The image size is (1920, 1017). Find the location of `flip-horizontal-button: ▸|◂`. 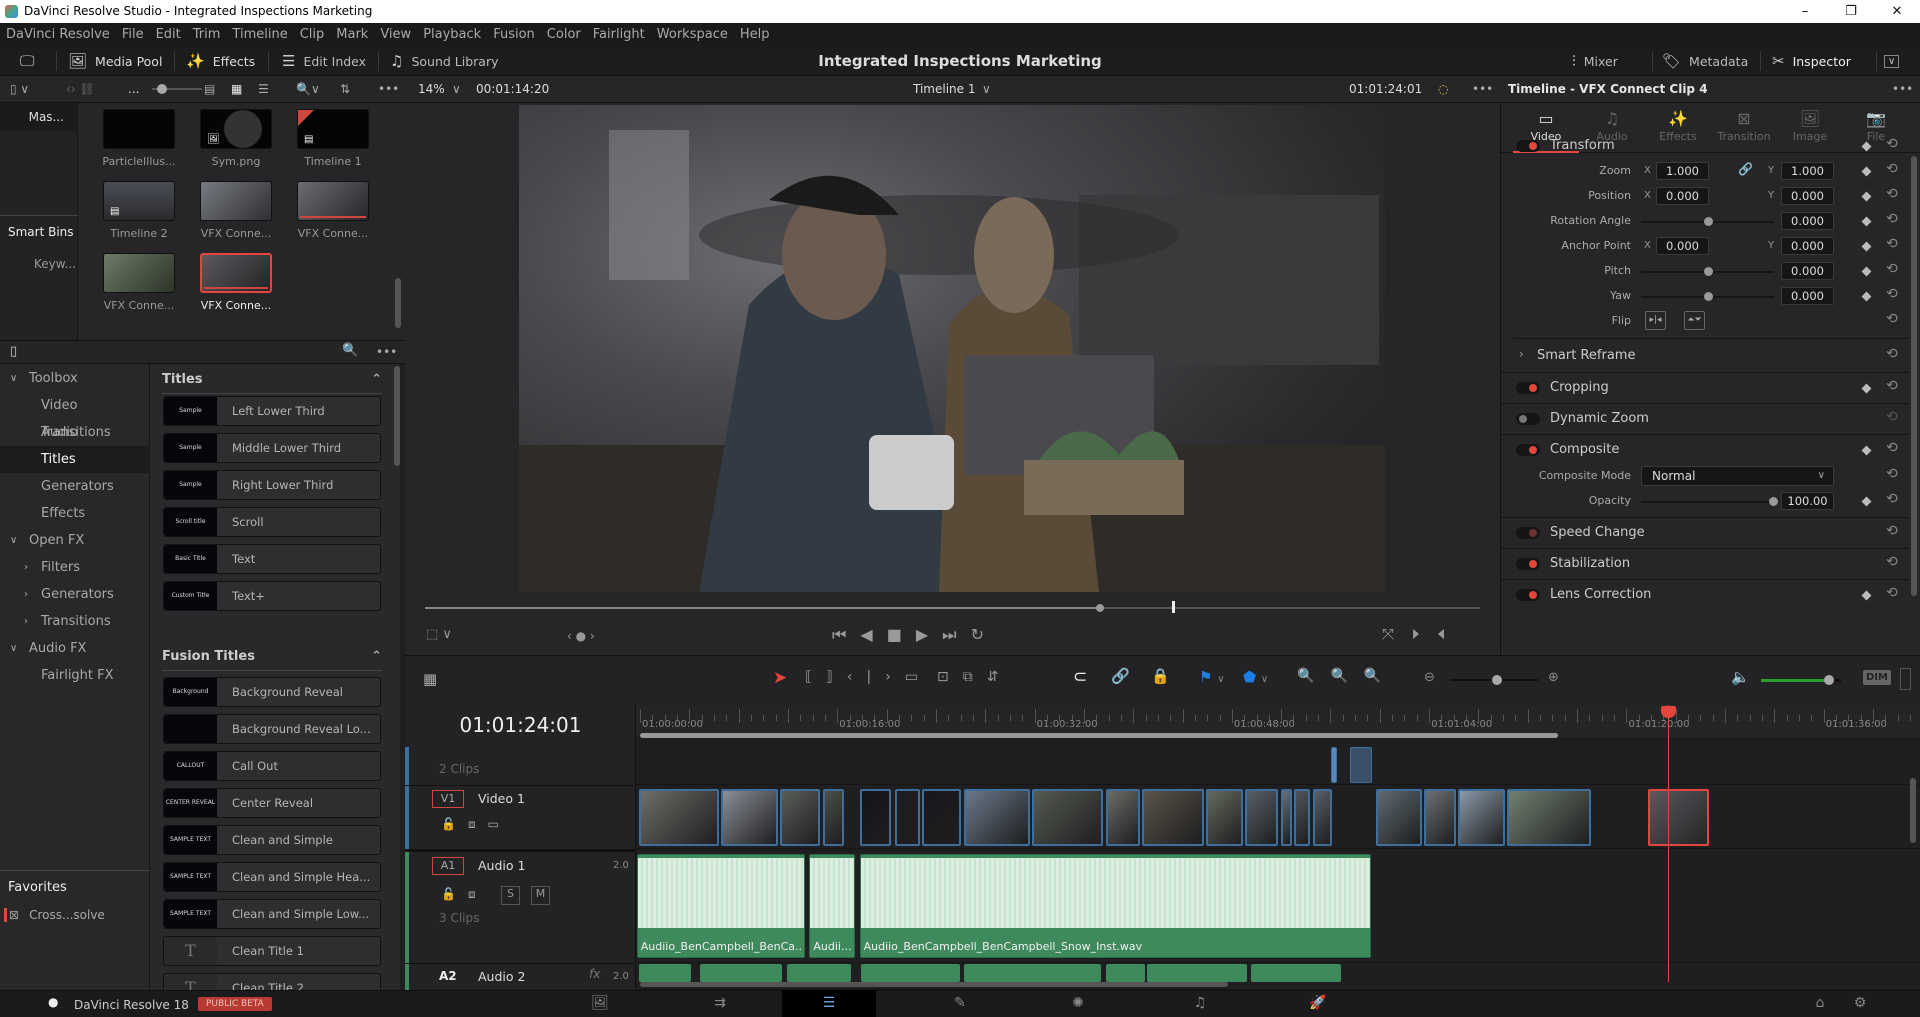

flip-horizontal-button: ▸|◂ is located at coordinates (1655, 320).